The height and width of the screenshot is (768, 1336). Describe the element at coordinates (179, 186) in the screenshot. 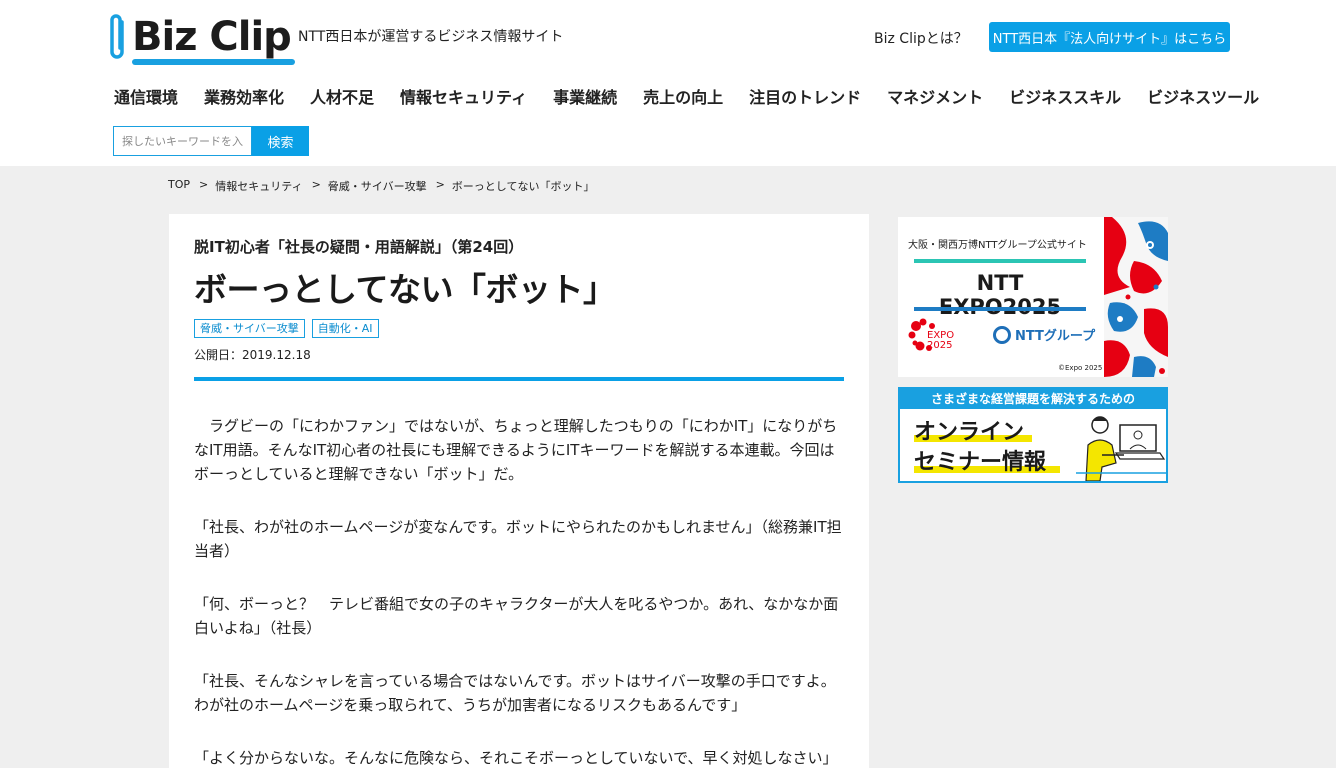

I see `breadcrumb-item-top: TOP` at that location.